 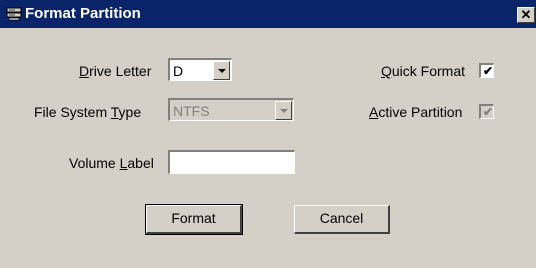 I want to click on file-system-type-dropdown-button, so click(x=283, y=110).